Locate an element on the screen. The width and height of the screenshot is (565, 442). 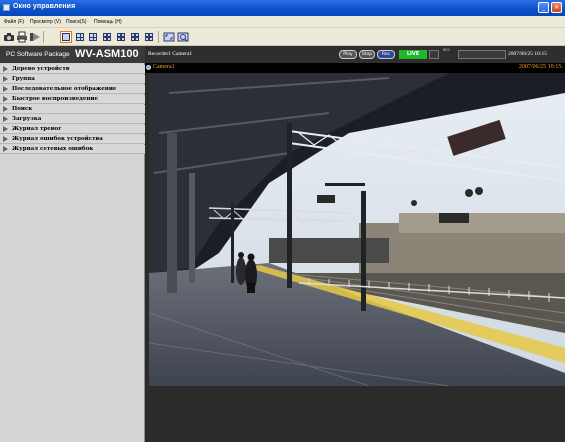
layout-16-alt-icon is located at coordinates (149, 37).